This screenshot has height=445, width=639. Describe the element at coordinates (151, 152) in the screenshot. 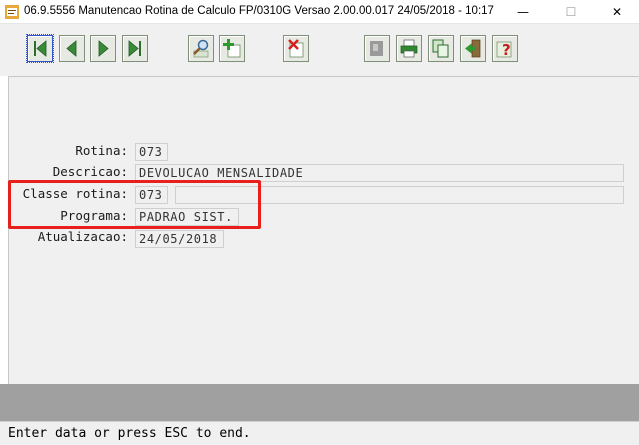

I see `rotina-field: 073` at that location.